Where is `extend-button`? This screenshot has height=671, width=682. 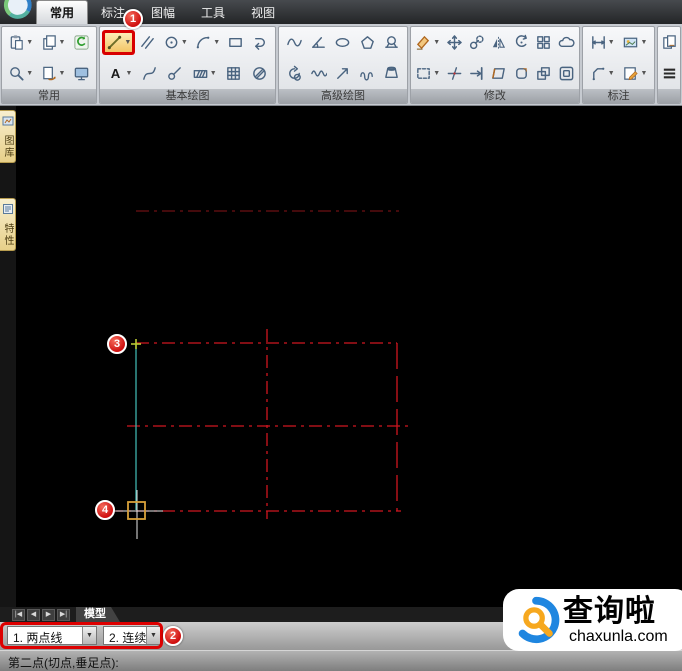 extend-button is located at coordinates (476, 73).